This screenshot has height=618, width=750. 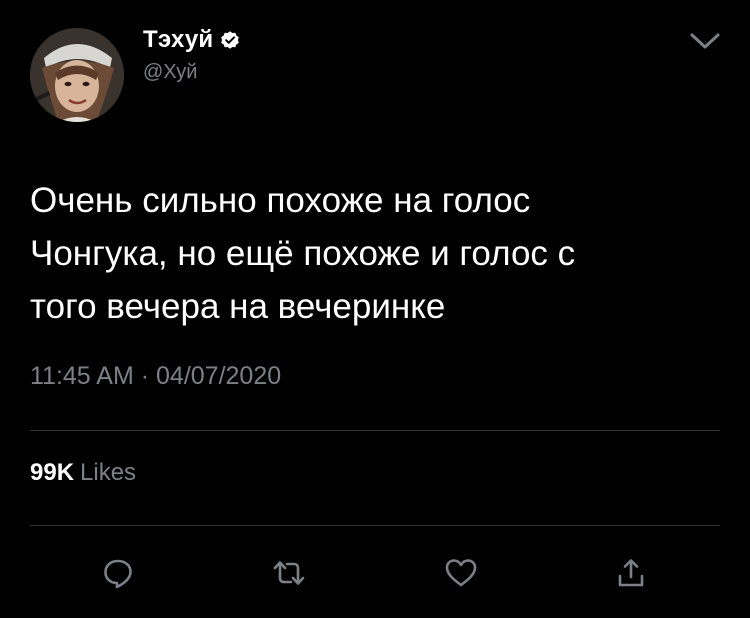 What do you see at coordinates (170, 72) in the screenshot?
I see `user-handle: @Хуй` at bounding box center [170, 72].